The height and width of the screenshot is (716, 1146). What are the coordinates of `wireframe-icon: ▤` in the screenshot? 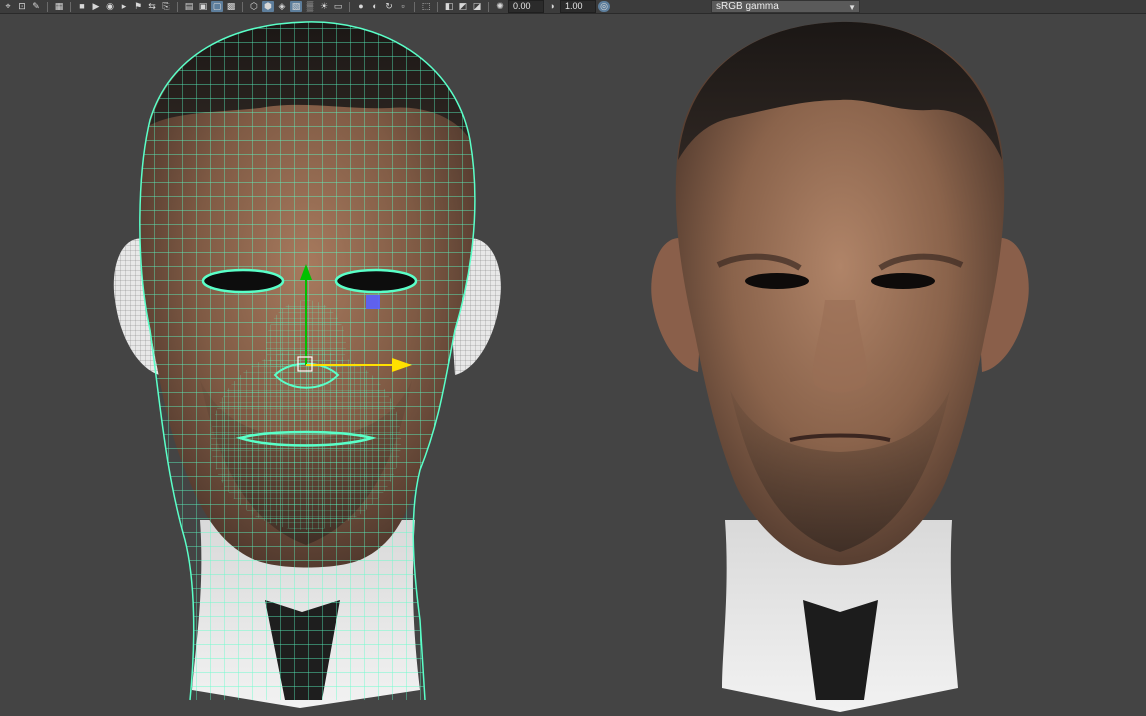 It's located at (189, 6).